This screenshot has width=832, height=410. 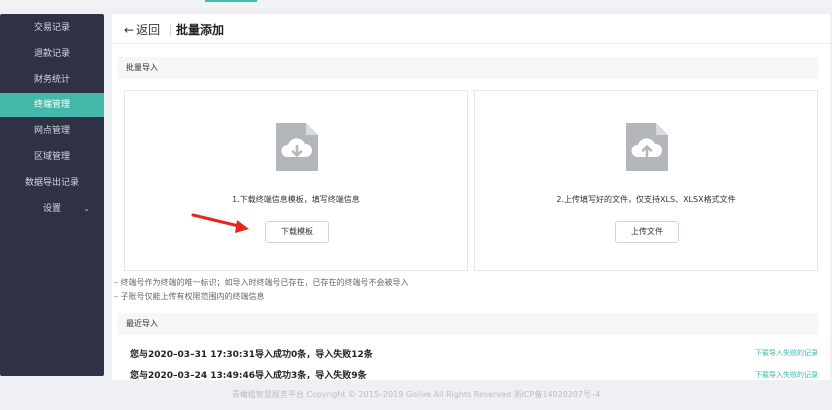 What do you see at coordinates (86, 208) in the screenshot?
I see `chevron-down-icon: ⌄` at bounding box center [86, 208].